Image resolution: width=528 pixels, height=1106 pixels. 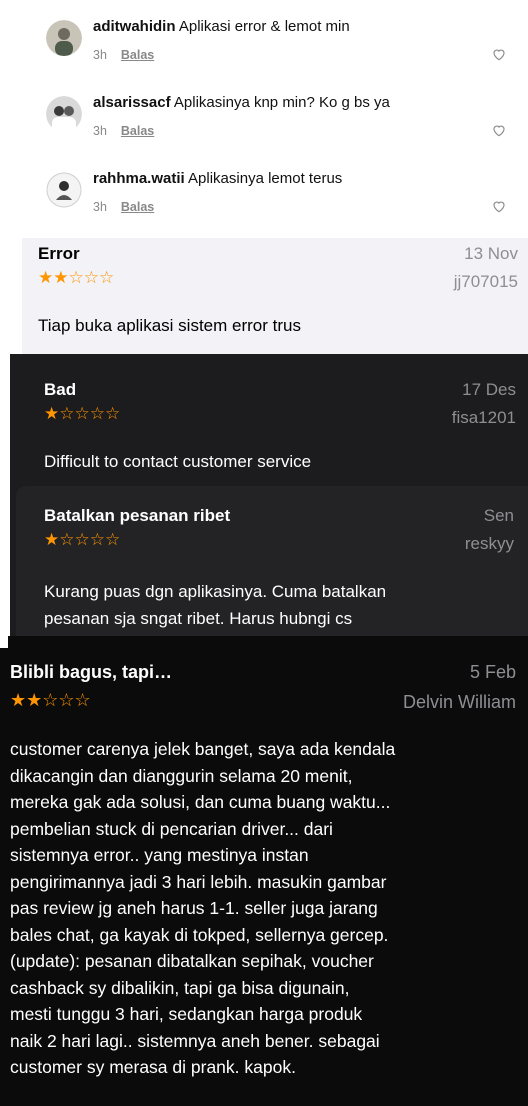 What do you see at coordinates (153, 1067) in the screenshot?
I see `review-body-line: customer sy merasa di prank. kapok.` at bounding box center [153, 1067].